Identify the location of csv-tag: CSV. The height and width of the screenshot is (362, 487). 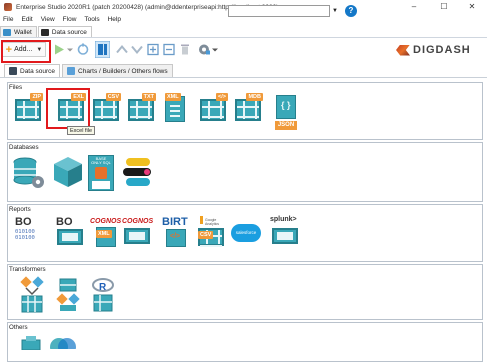
(113, 97).